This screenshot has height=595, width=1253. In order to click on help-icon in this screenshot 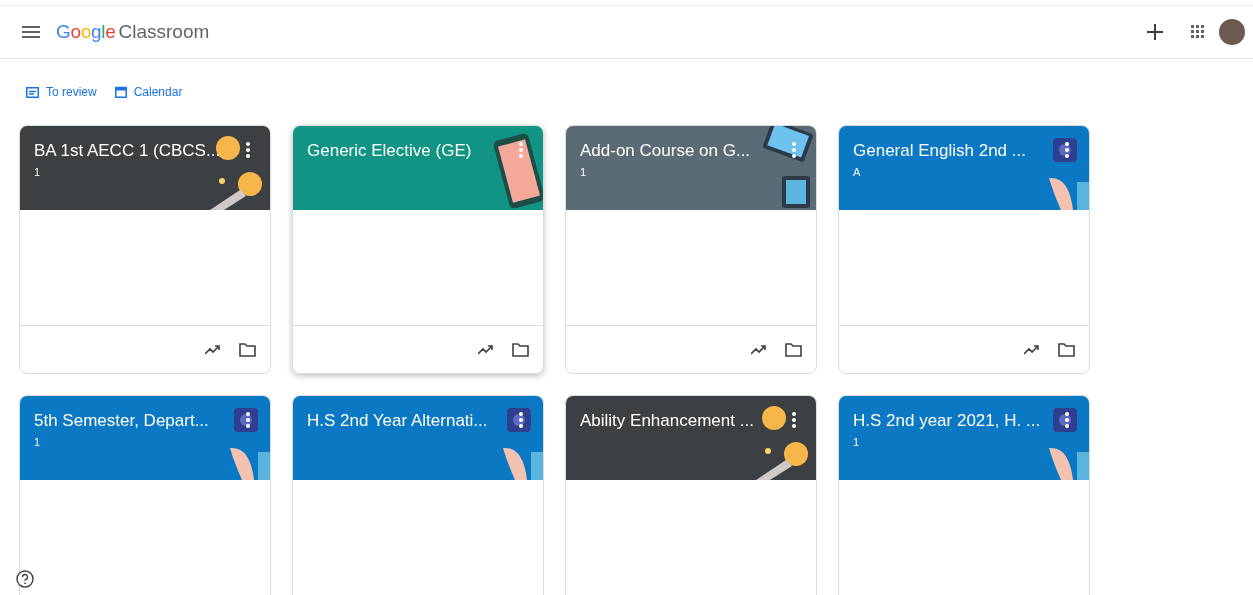, I will do `click(25, 580)`.